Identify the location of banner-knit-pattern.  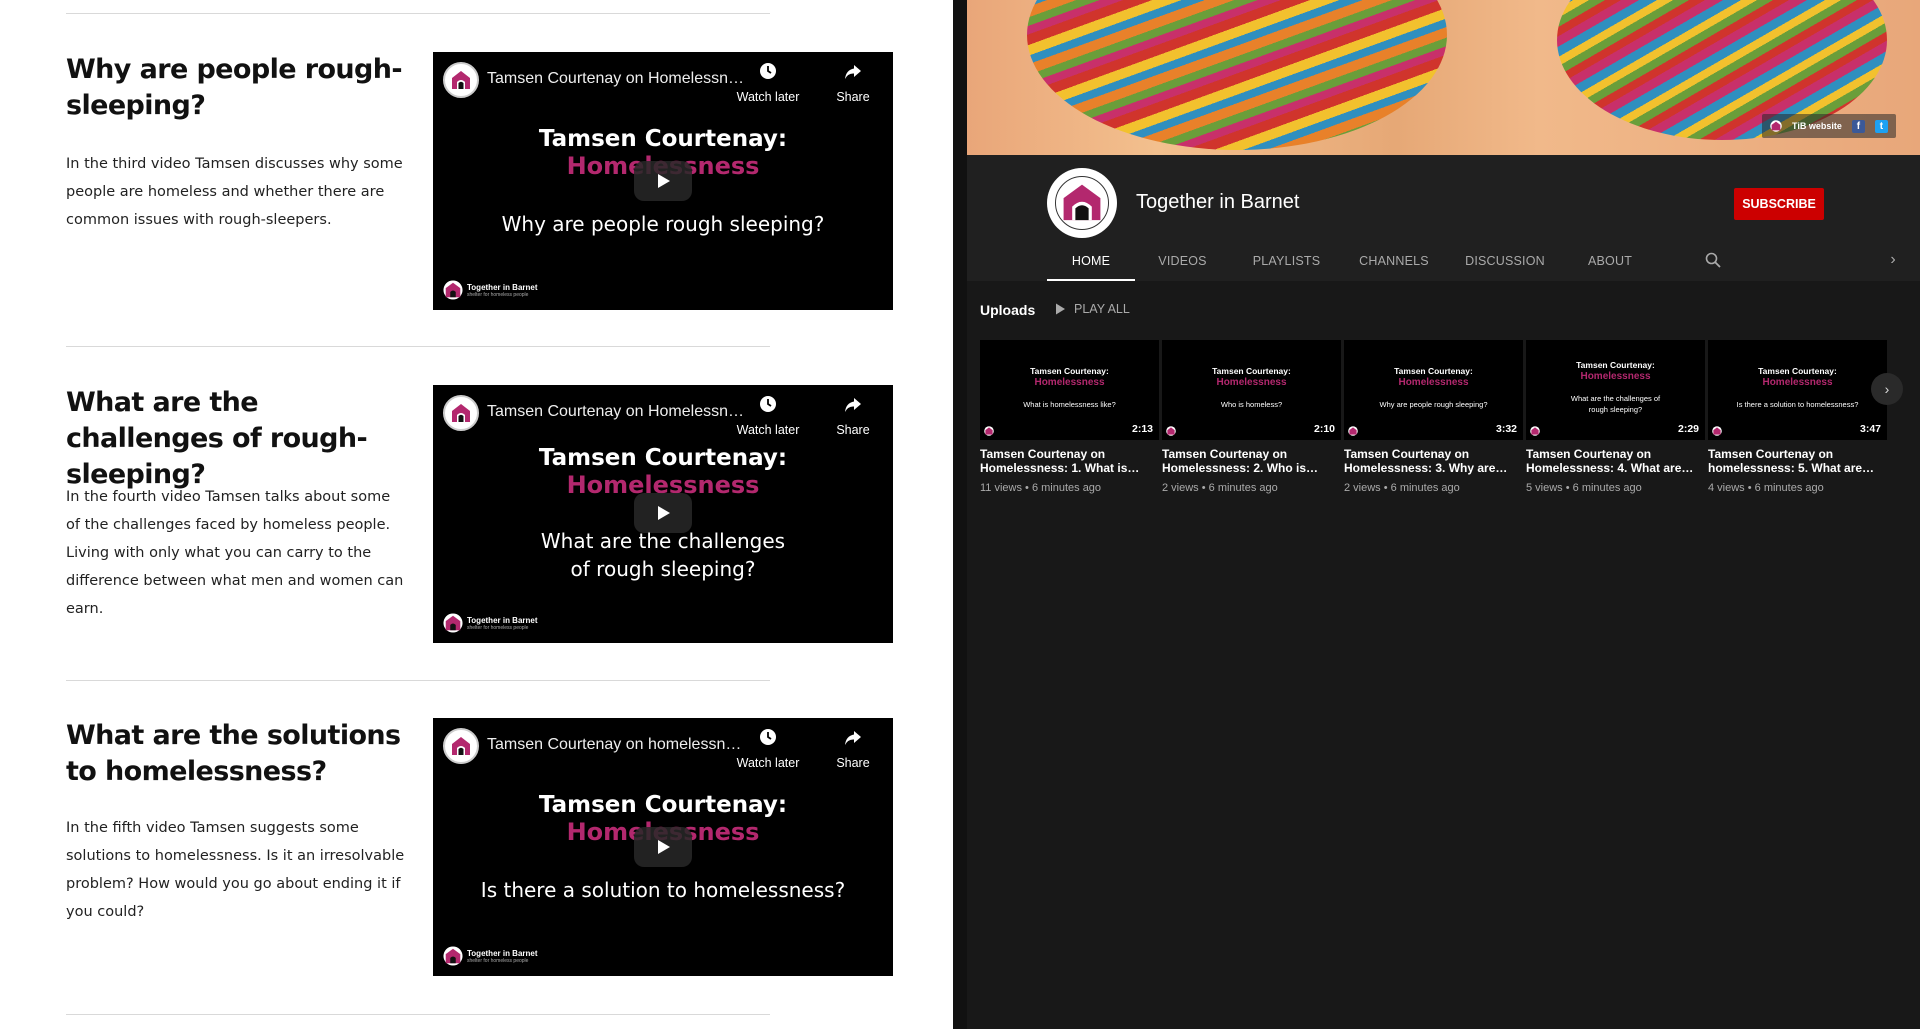
(1237, 75).